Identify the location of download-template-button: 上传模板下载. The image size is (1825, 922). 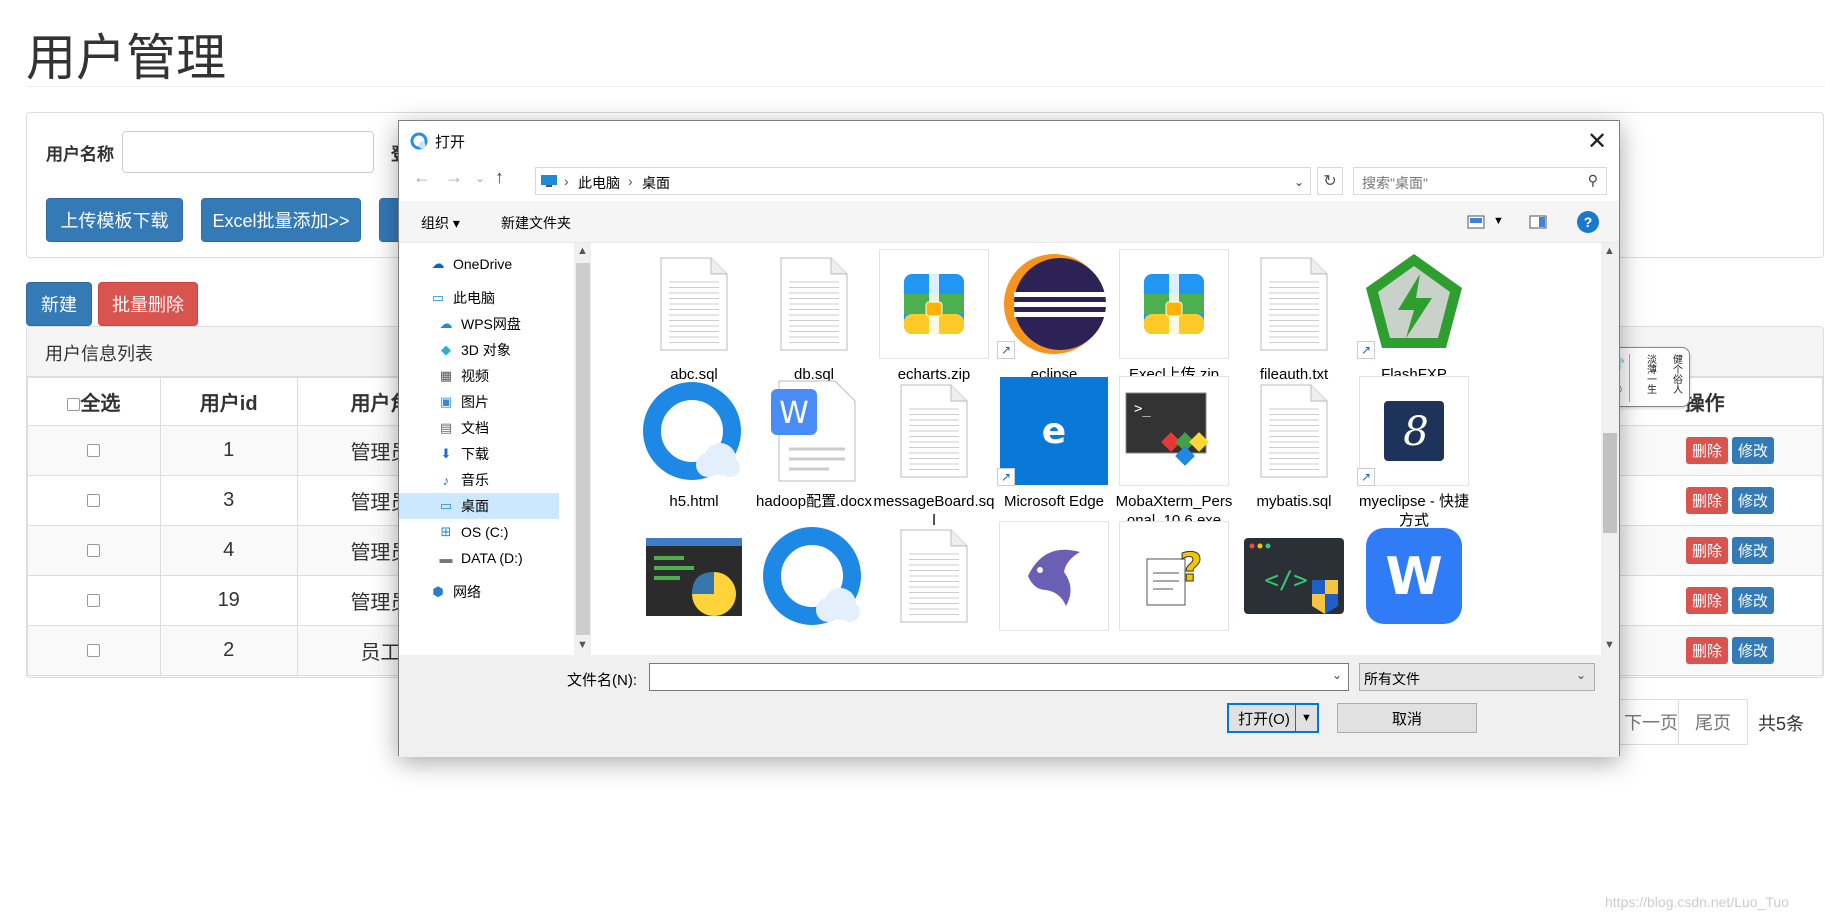
(114, 220).